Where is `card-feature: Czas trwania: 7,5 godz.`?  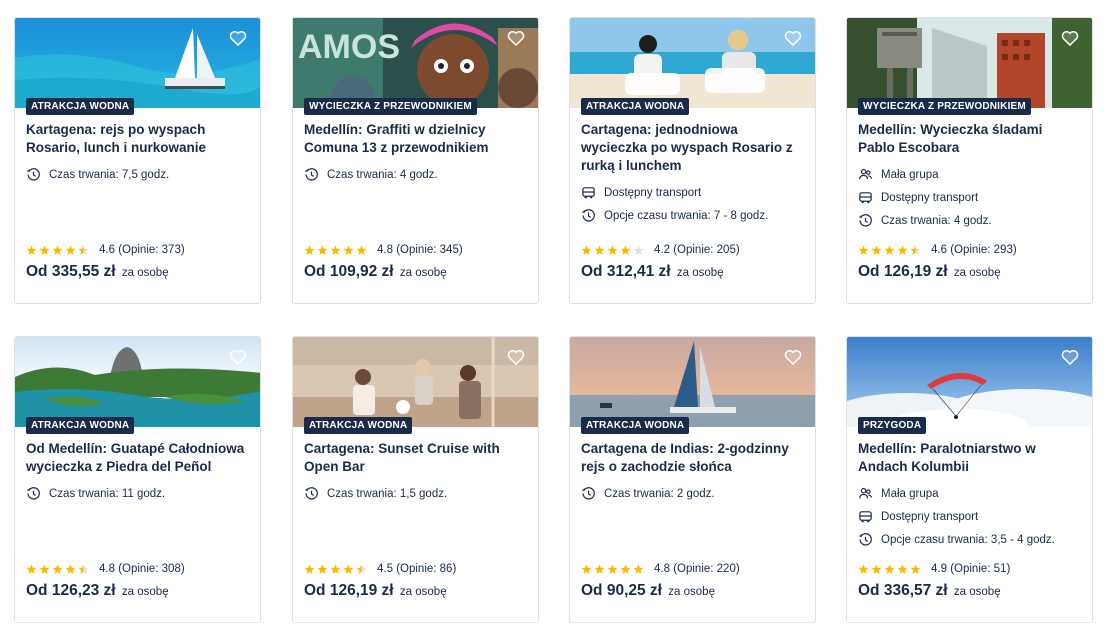
card-feature: Czas trwania: 7,5 godz. is located at coordinates (137, 174).